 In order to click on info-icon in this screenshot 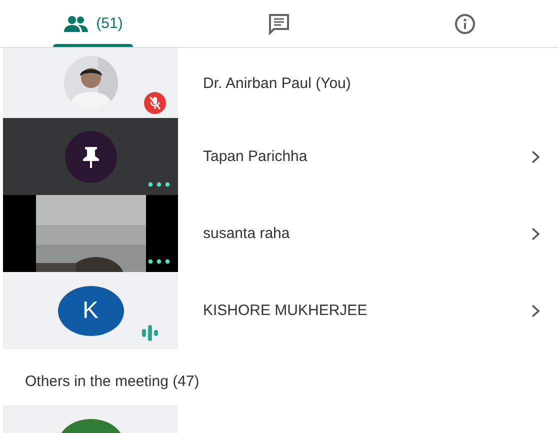, I will do `click(465, 23)`.